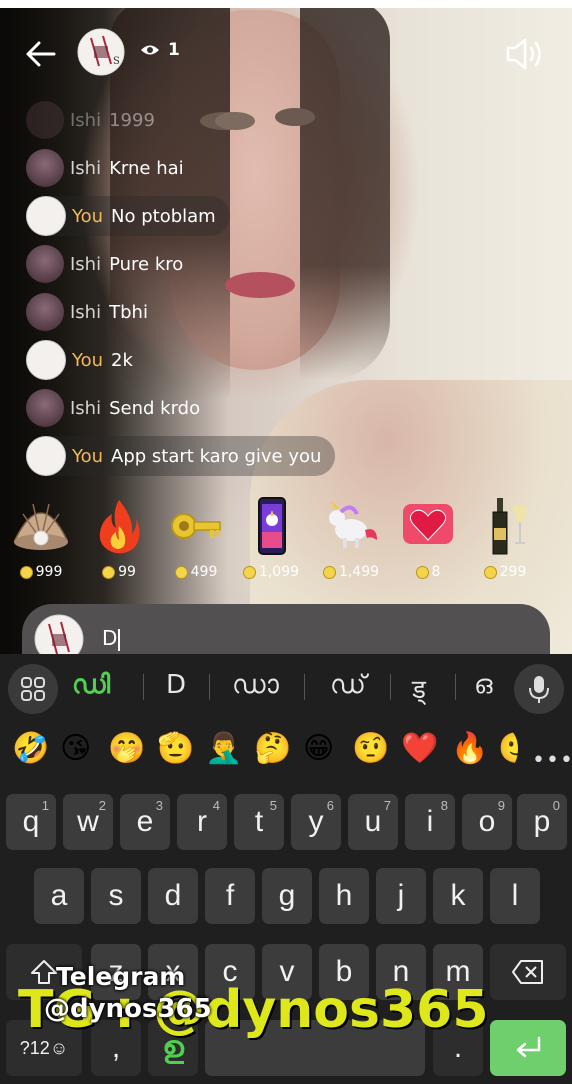 The width and height of the screenshot is (572, 1084). I want to click on key-h: h, so click(344, 896).